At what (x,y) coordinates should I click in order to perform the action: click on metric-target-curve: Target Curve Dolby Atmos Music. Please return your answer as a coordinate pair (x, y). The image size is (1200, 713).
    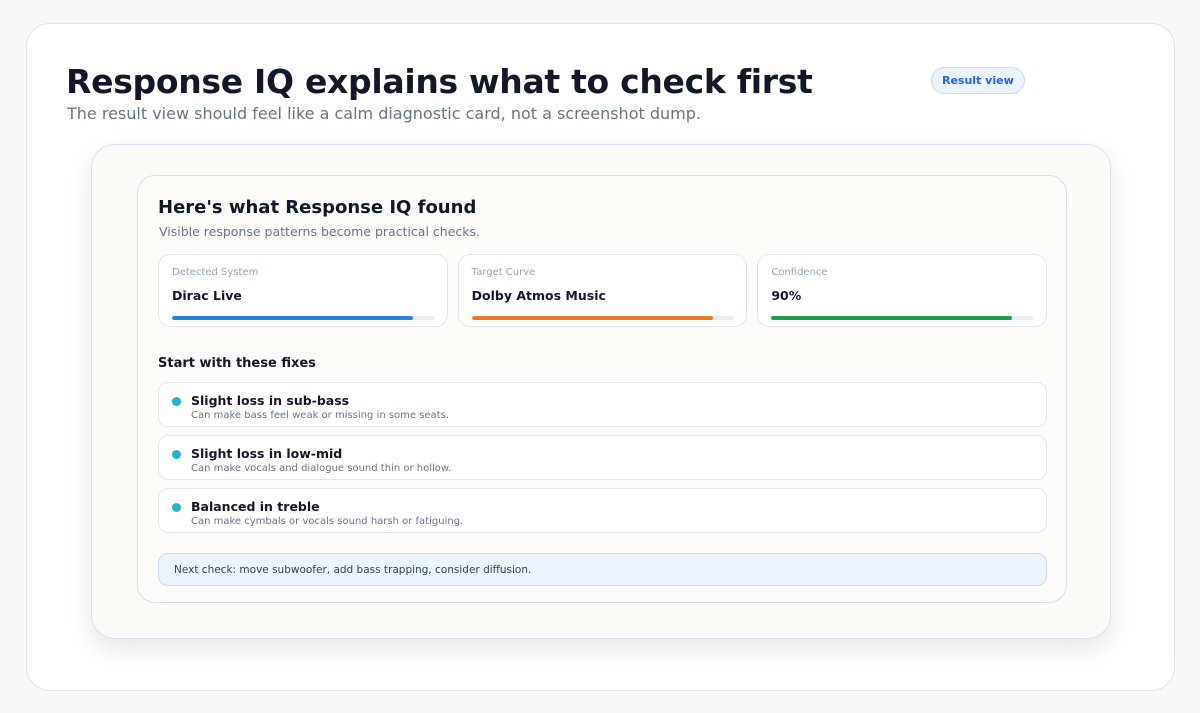
    Looking at the image, I should click on (602, 290).